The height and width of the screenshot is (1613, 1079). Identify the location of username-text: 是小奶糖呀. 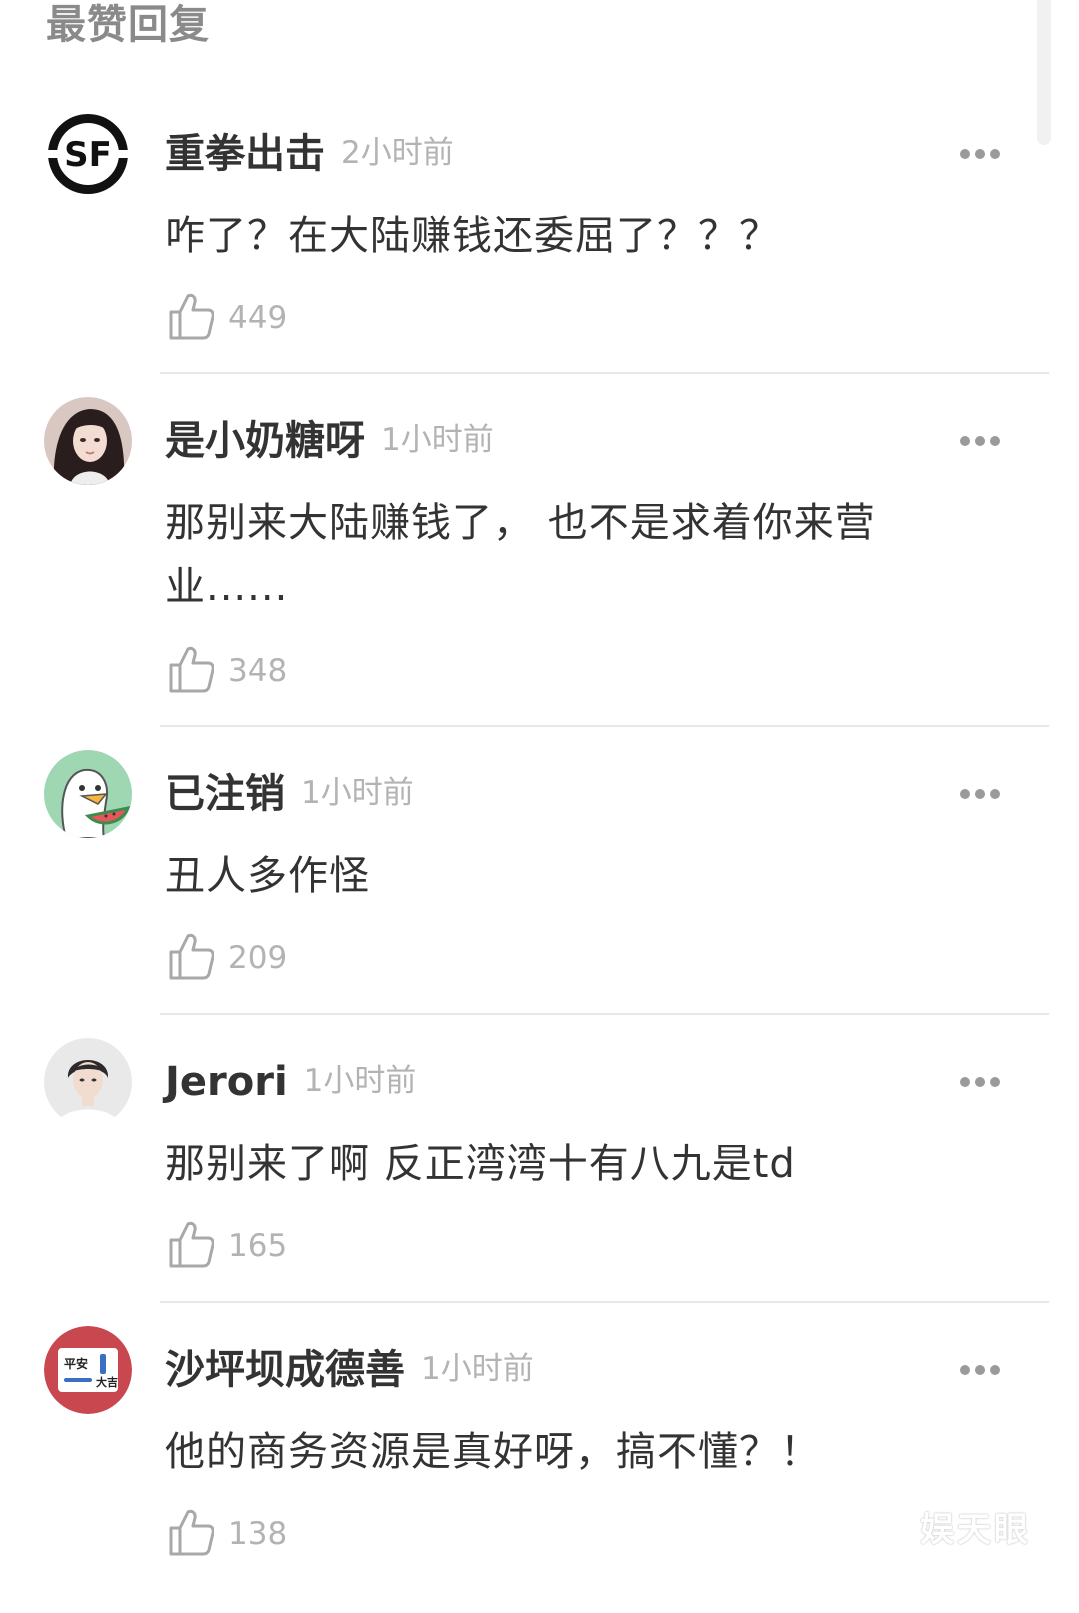
(265, 441).